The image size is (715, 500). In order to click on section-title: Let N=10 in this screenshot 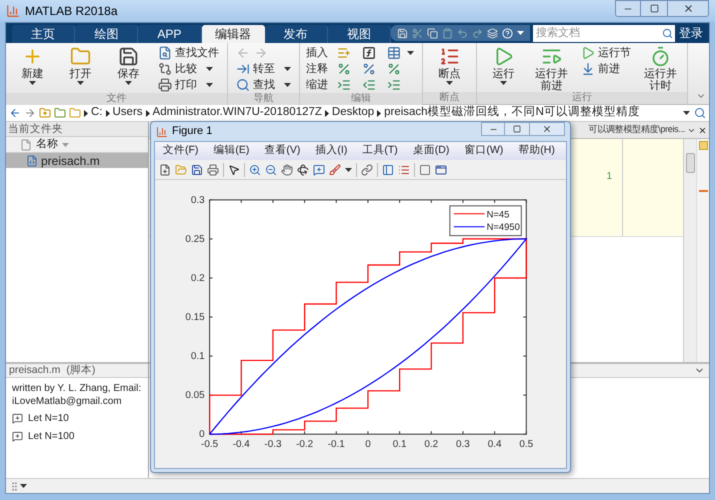, I will do `click(48, 419)`.